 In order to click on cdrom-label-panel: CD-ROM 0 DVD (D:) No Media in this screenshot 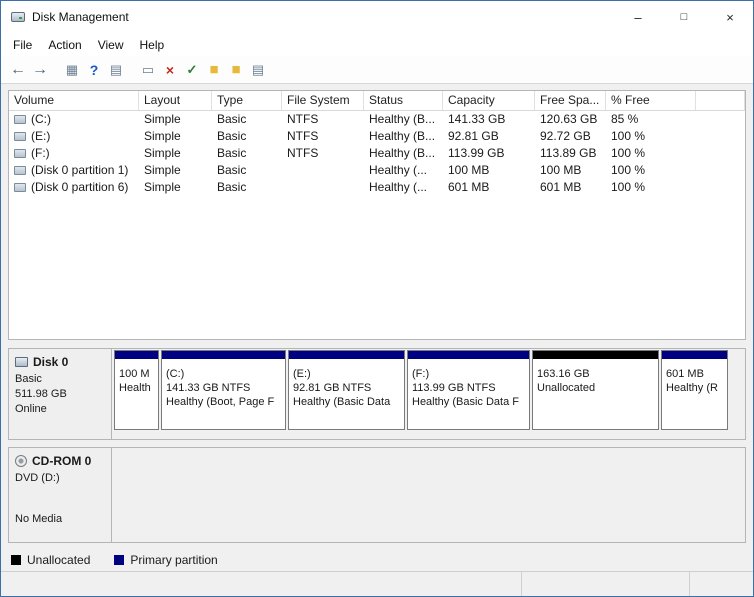, I will do `click(60, 495)`.